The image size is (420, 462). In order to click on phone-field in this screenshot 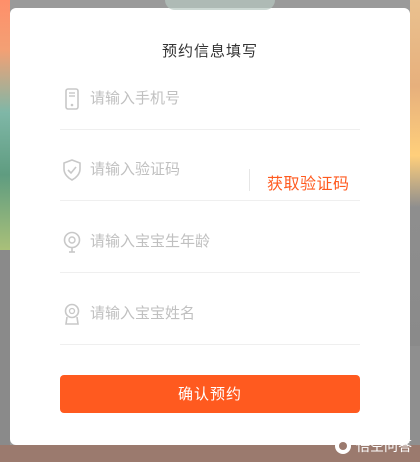, I will do `click(210, 100)`.